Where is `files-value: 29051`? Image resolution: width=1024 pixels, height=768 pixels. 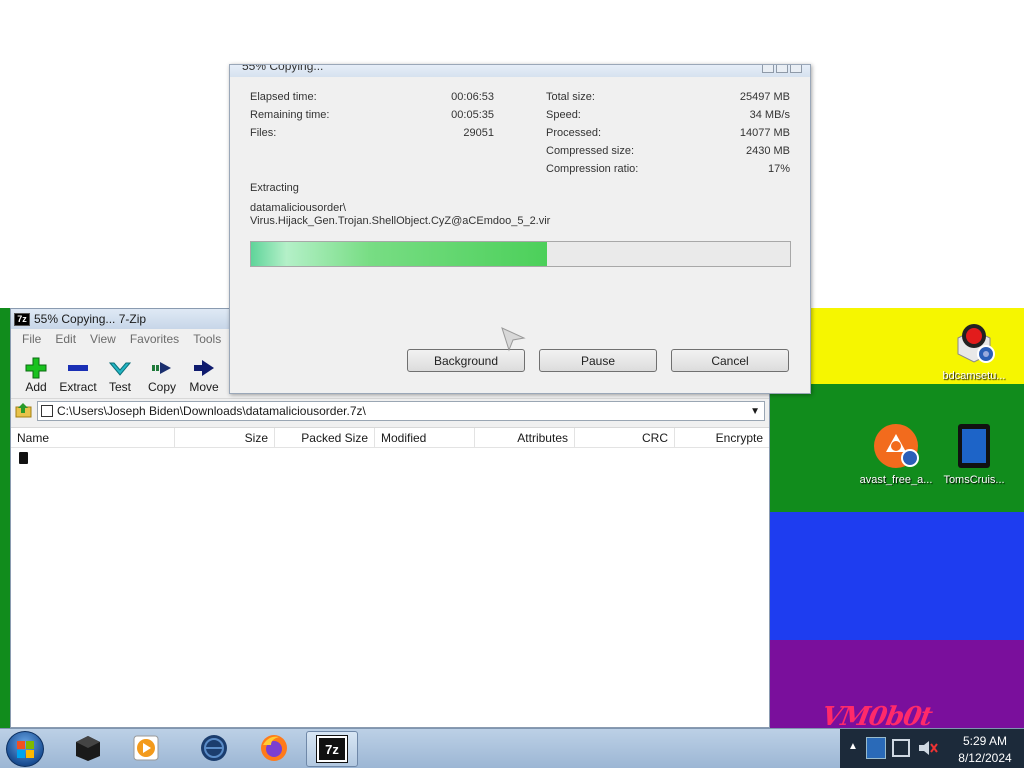
files-value: 29051 is located at coordinates (478, 133).